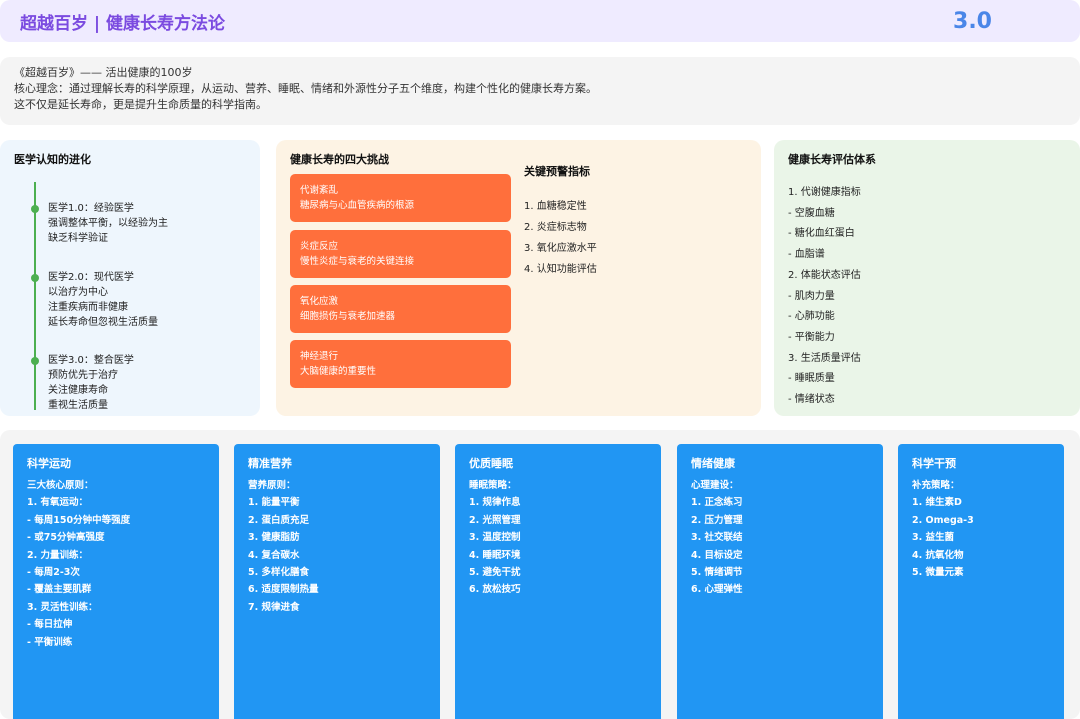 The height and width of the screenshot is (719, 1080). I want to click on card-item: 4. 睡眠环境, so click(495, 555).